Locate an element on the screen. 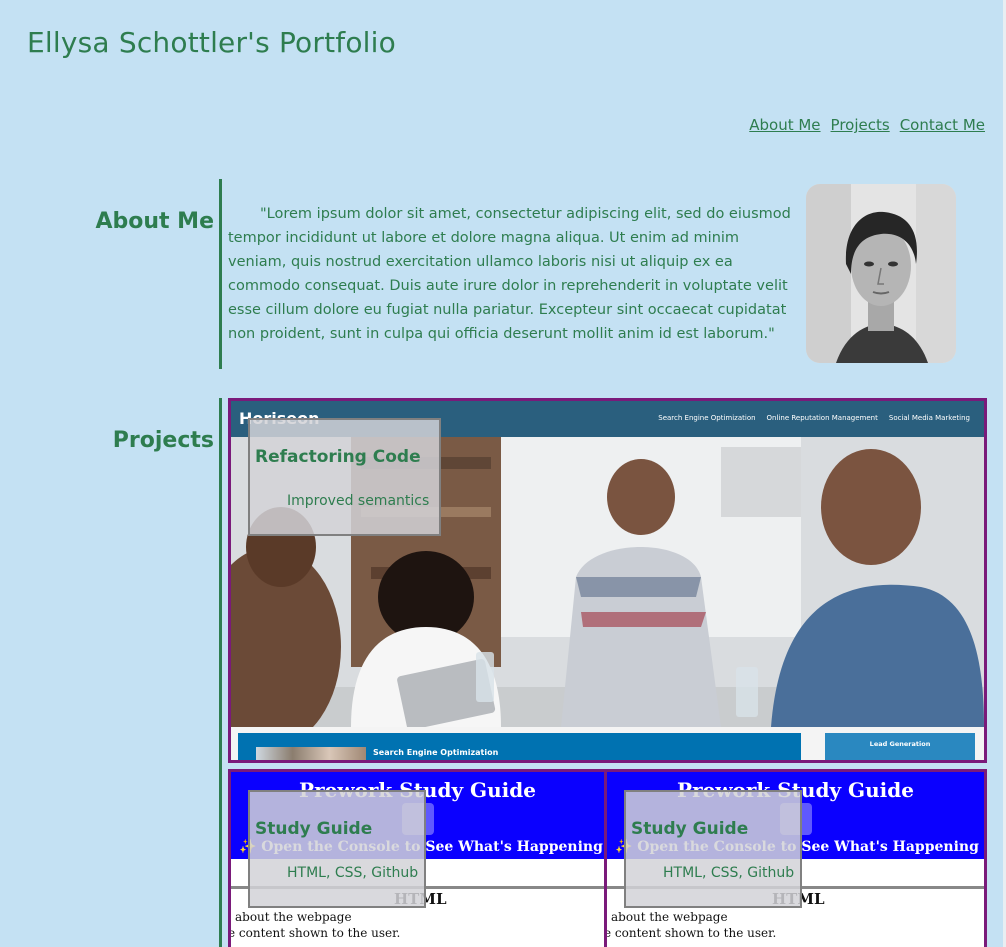 The width and height of the screenshot is (1006, 947). avatar is located at coordinates (881, 273).